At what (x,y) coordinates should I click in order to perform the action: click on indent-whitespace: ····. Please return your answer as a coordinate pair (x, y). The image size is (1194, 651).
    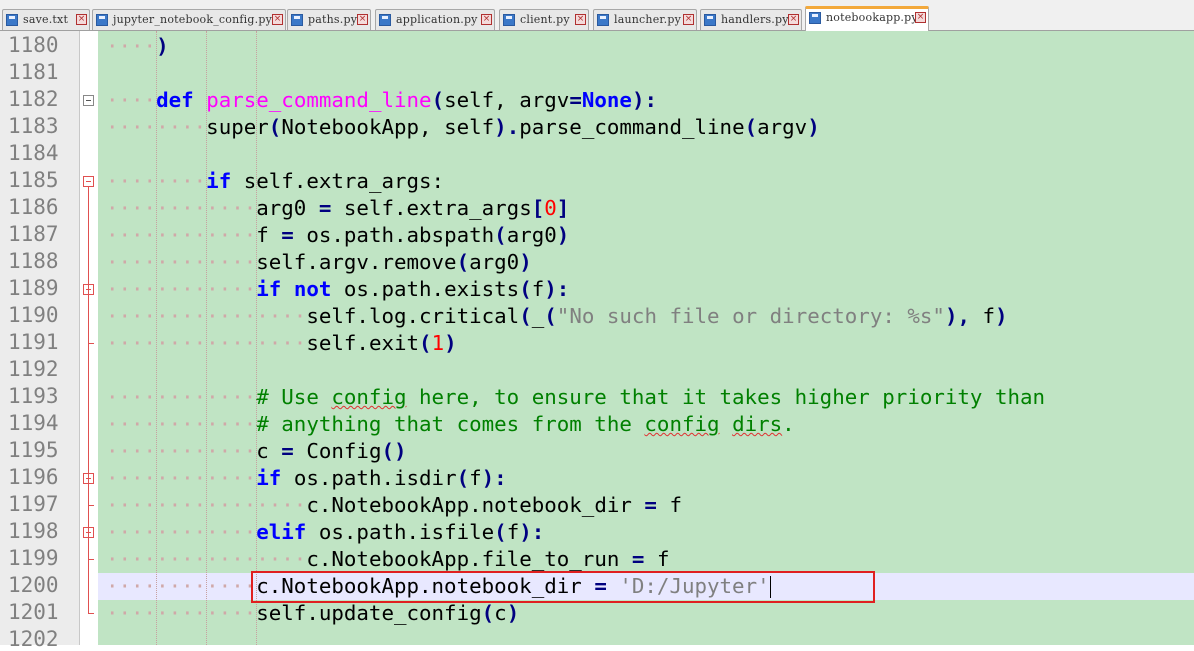
    Looking at the image, I should click on (131, 46).